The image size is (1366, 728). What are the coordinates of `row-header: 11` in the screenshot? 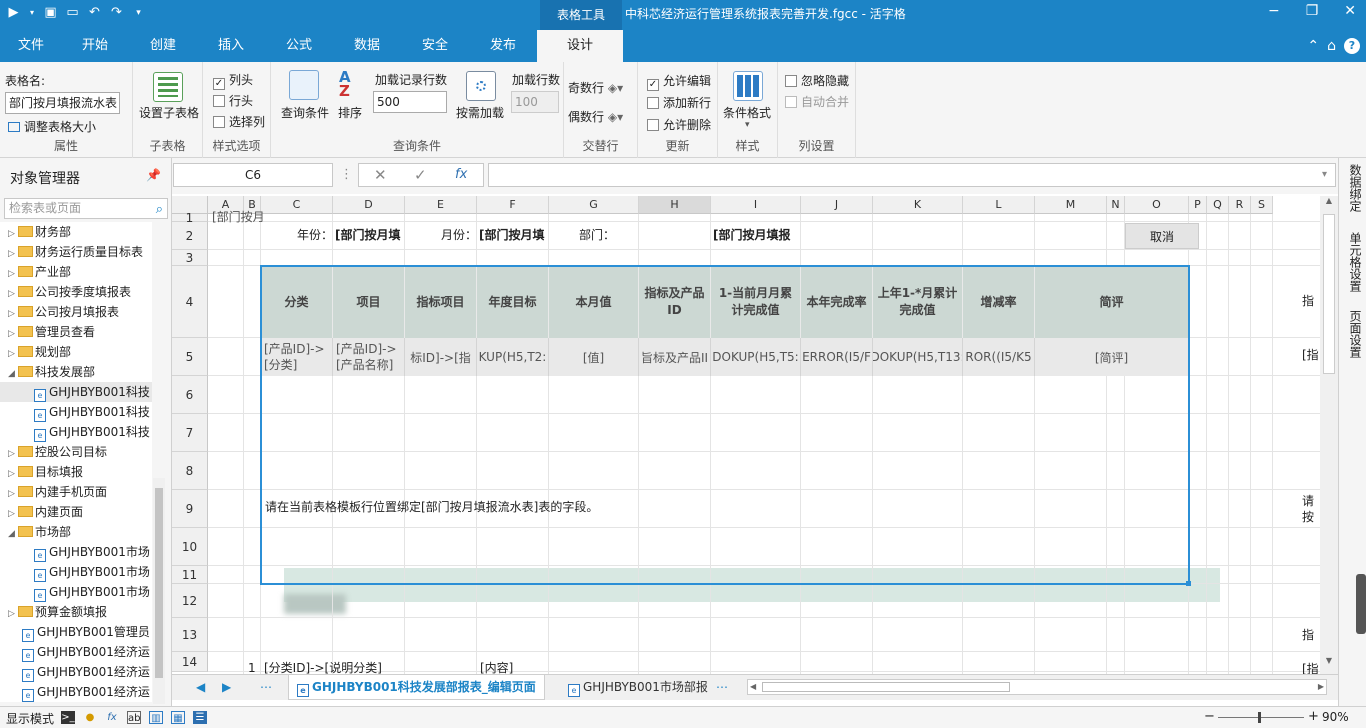 It's located at (190, 575).